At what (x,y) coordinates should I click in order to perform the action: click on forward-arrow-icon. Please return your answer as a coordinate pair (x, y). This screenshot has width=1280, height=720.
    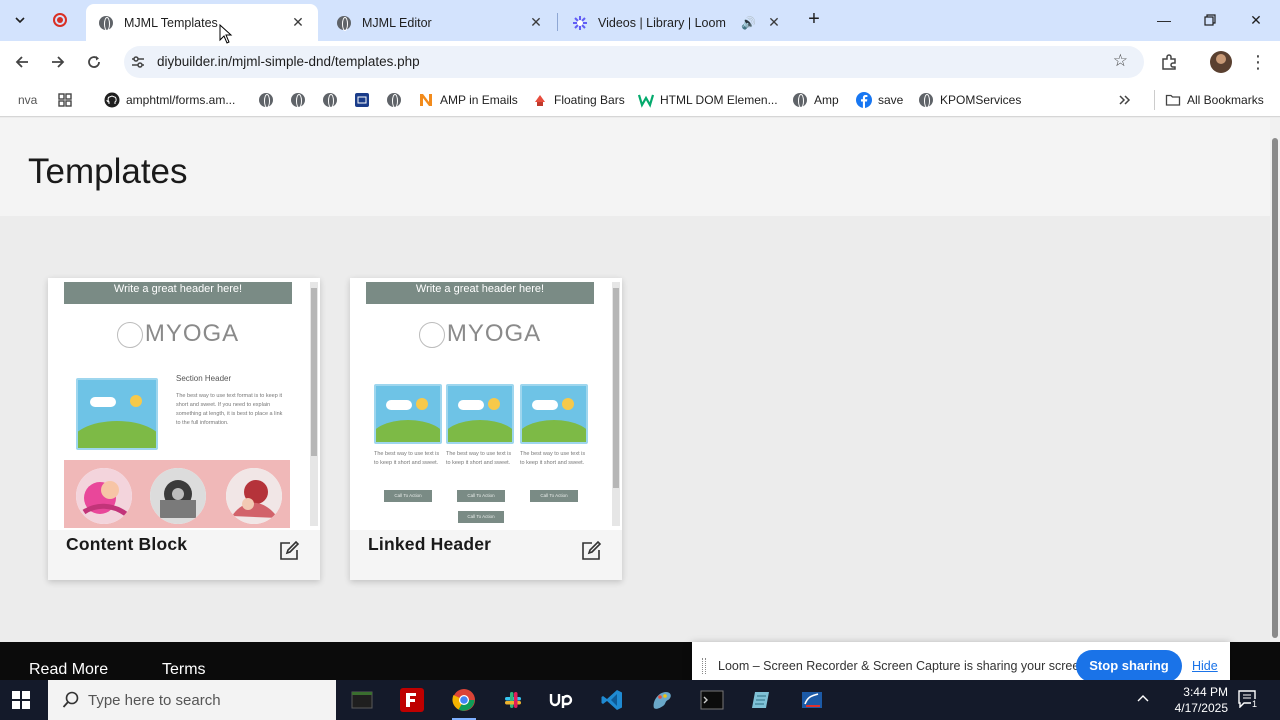
    Looking at the image, I should click on (58, 62).